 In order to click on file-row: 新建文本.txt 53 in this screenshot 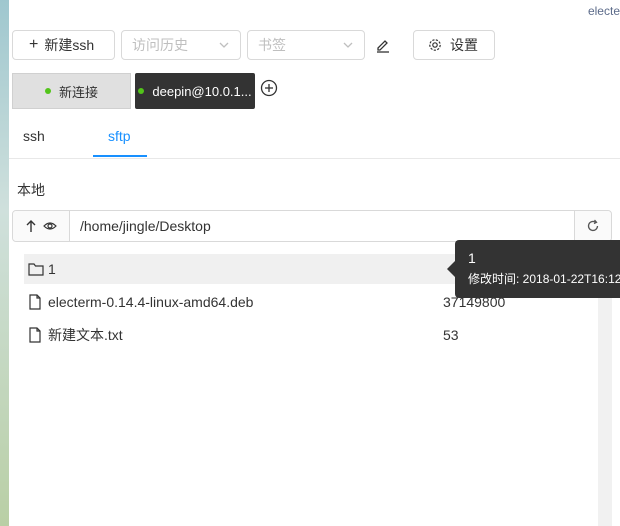, I will do `click(311, 335)`.